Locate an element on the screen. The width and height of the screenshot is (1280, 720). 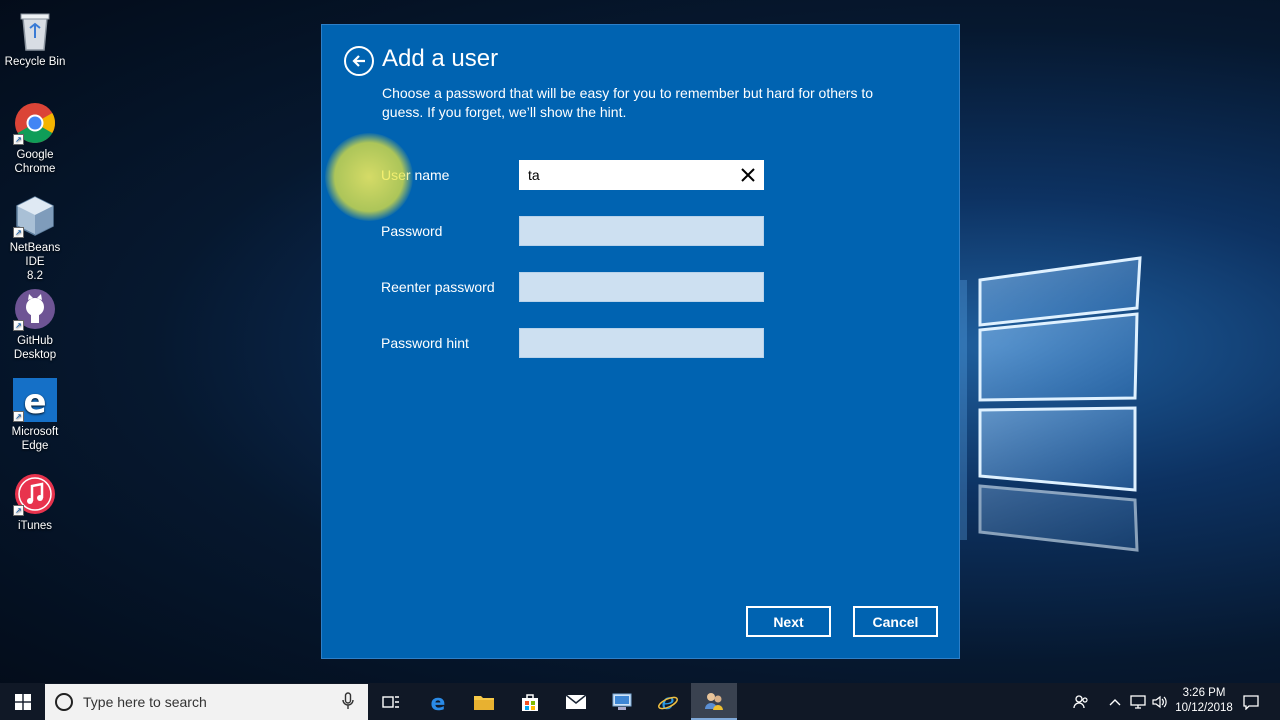
recycle-bin-icon is located at coordinates (35, 30).